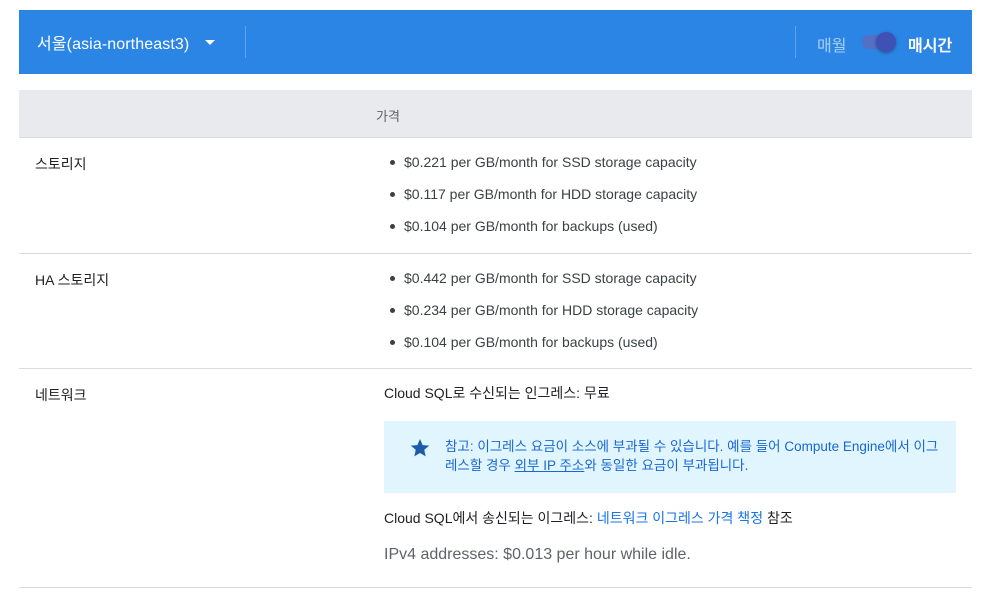 The height and width of the screenshot is (602, 993). What do you see at coordinates (113, 44) in the screenshot?
I see `region-select-label: 서울(asia-northeast3)` at bounding box center [113, 44].